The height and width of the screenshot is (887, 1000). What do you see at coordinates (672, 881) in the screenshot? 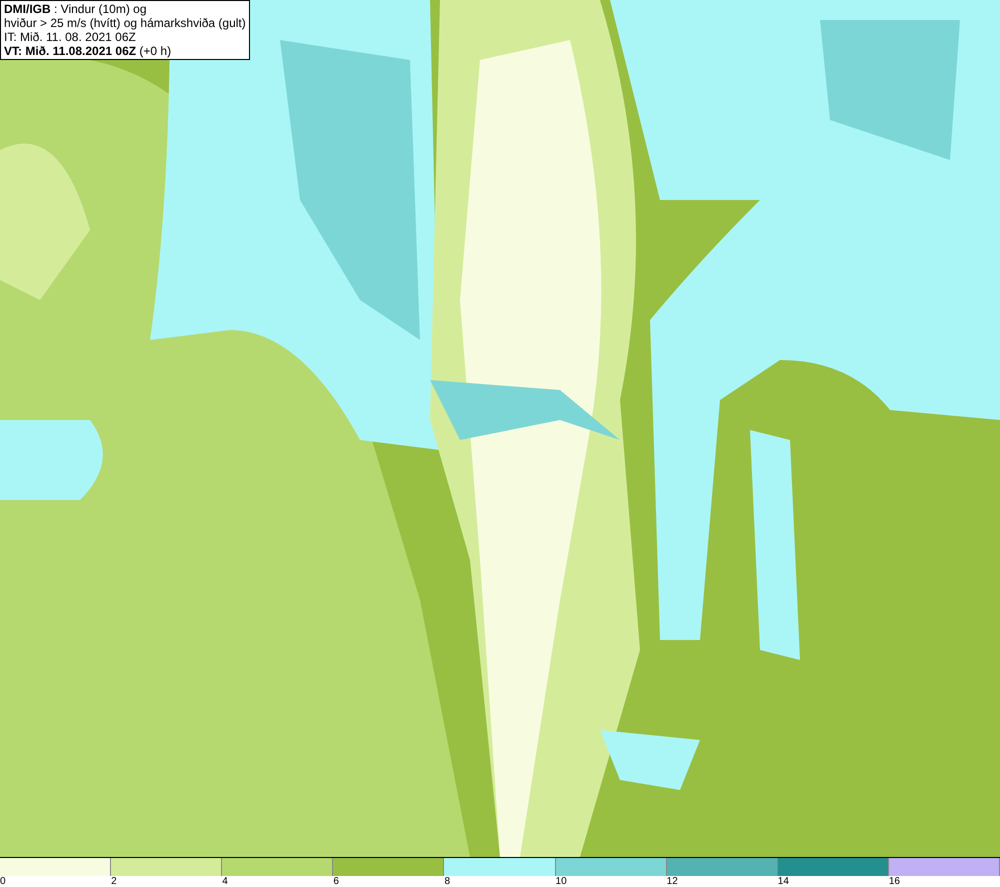
I see `legend-label: 12` at bounding box center [672, 881].